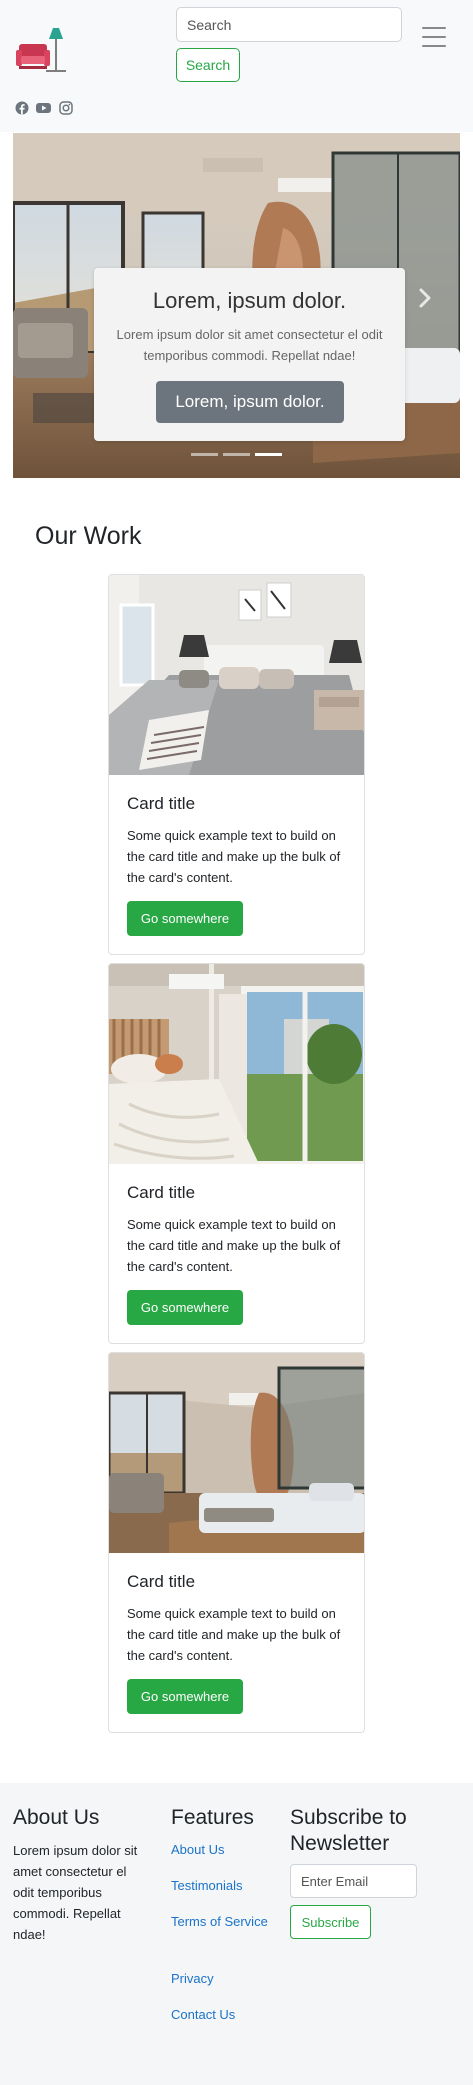  I want to click on search-button: Search, so click(208, 65).